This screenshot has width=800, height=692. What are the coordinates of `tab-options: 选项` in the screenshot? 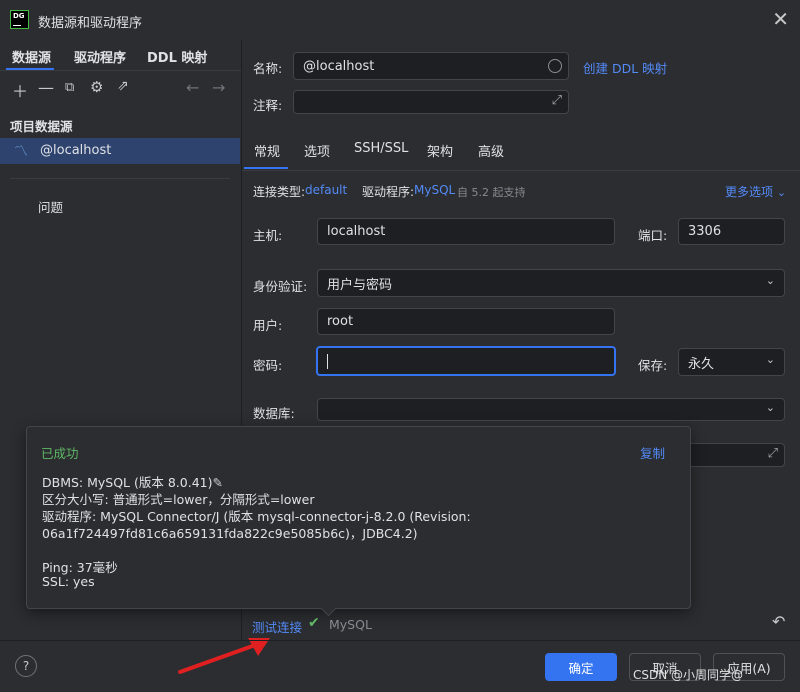 It's located at (317, 150).